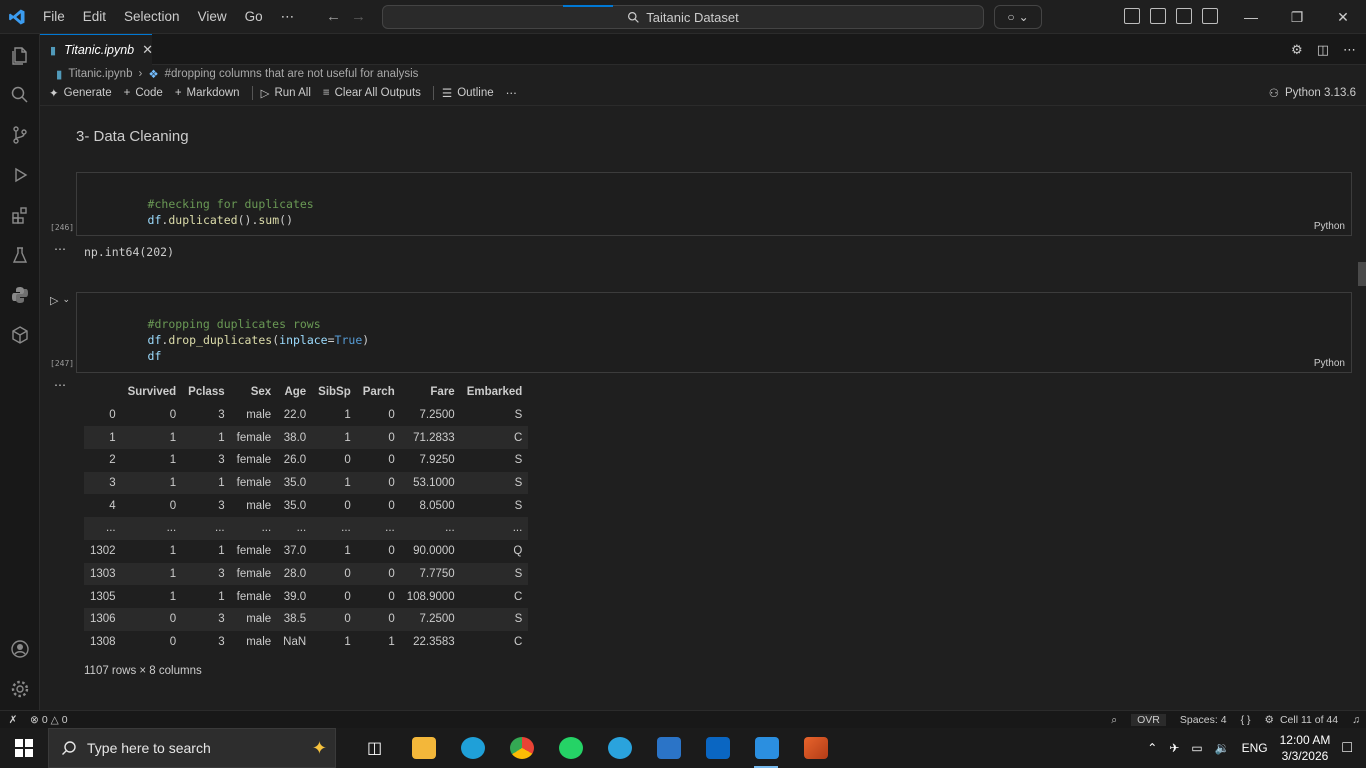 The image size is (1366, 768). What do you see at coordinates (1347, 748) in the screenshot?
I see `notification-center-icon: □` at bounding box center [1347, 748].